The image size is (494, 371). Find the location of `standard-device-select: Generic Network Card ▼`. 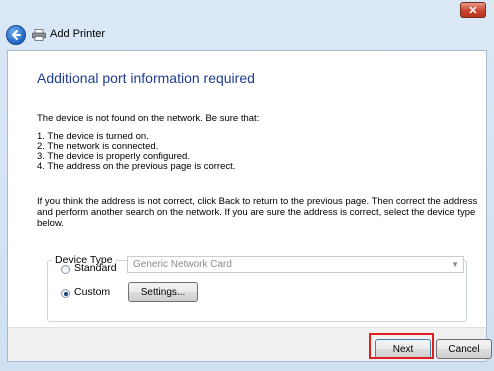

standard-device-select: Generic Network Card ▼ is located at coordinates (295, 264).